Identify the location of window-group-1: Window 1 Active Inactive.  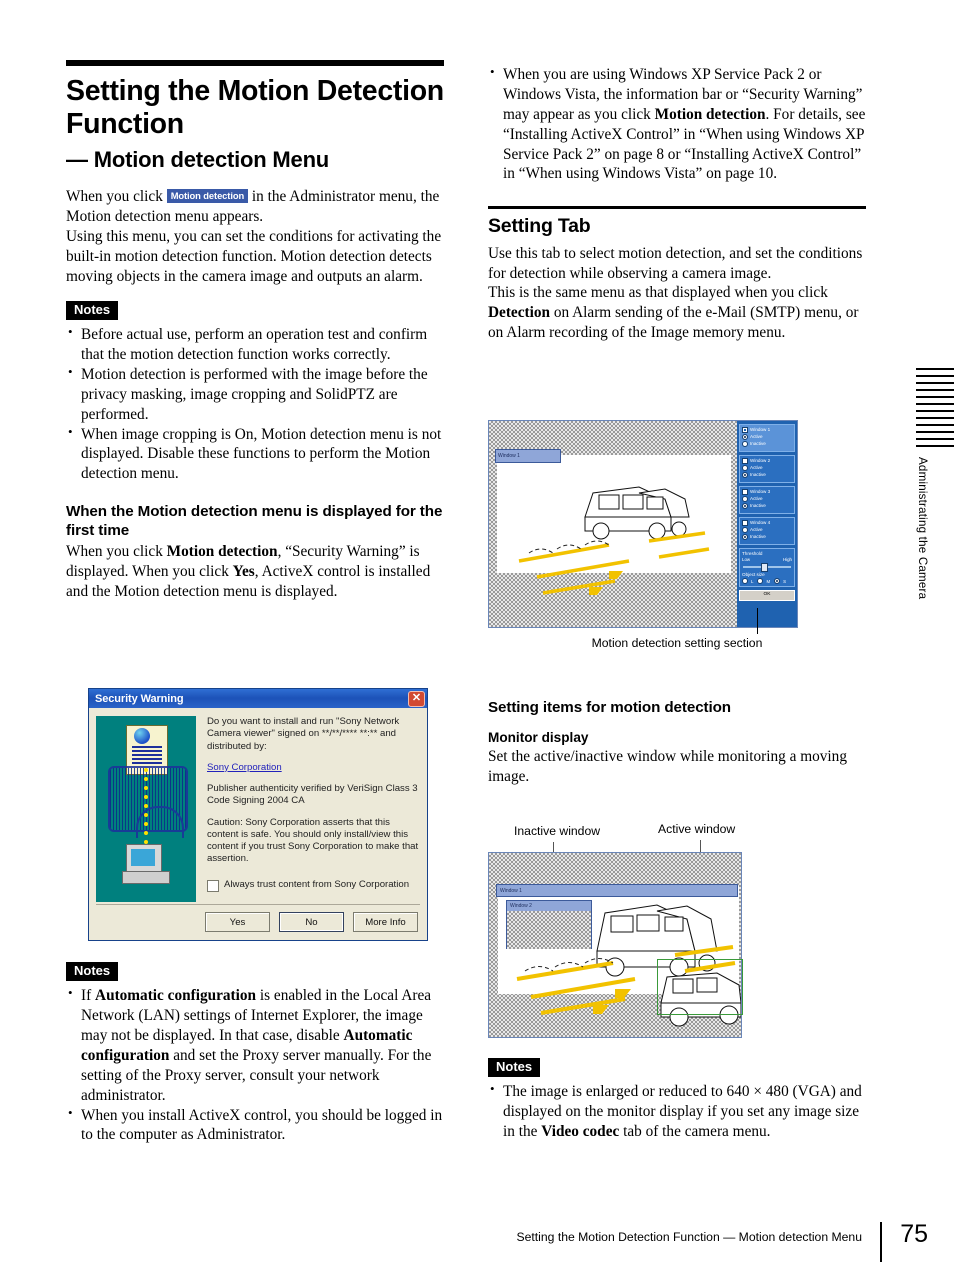
(767, 438).